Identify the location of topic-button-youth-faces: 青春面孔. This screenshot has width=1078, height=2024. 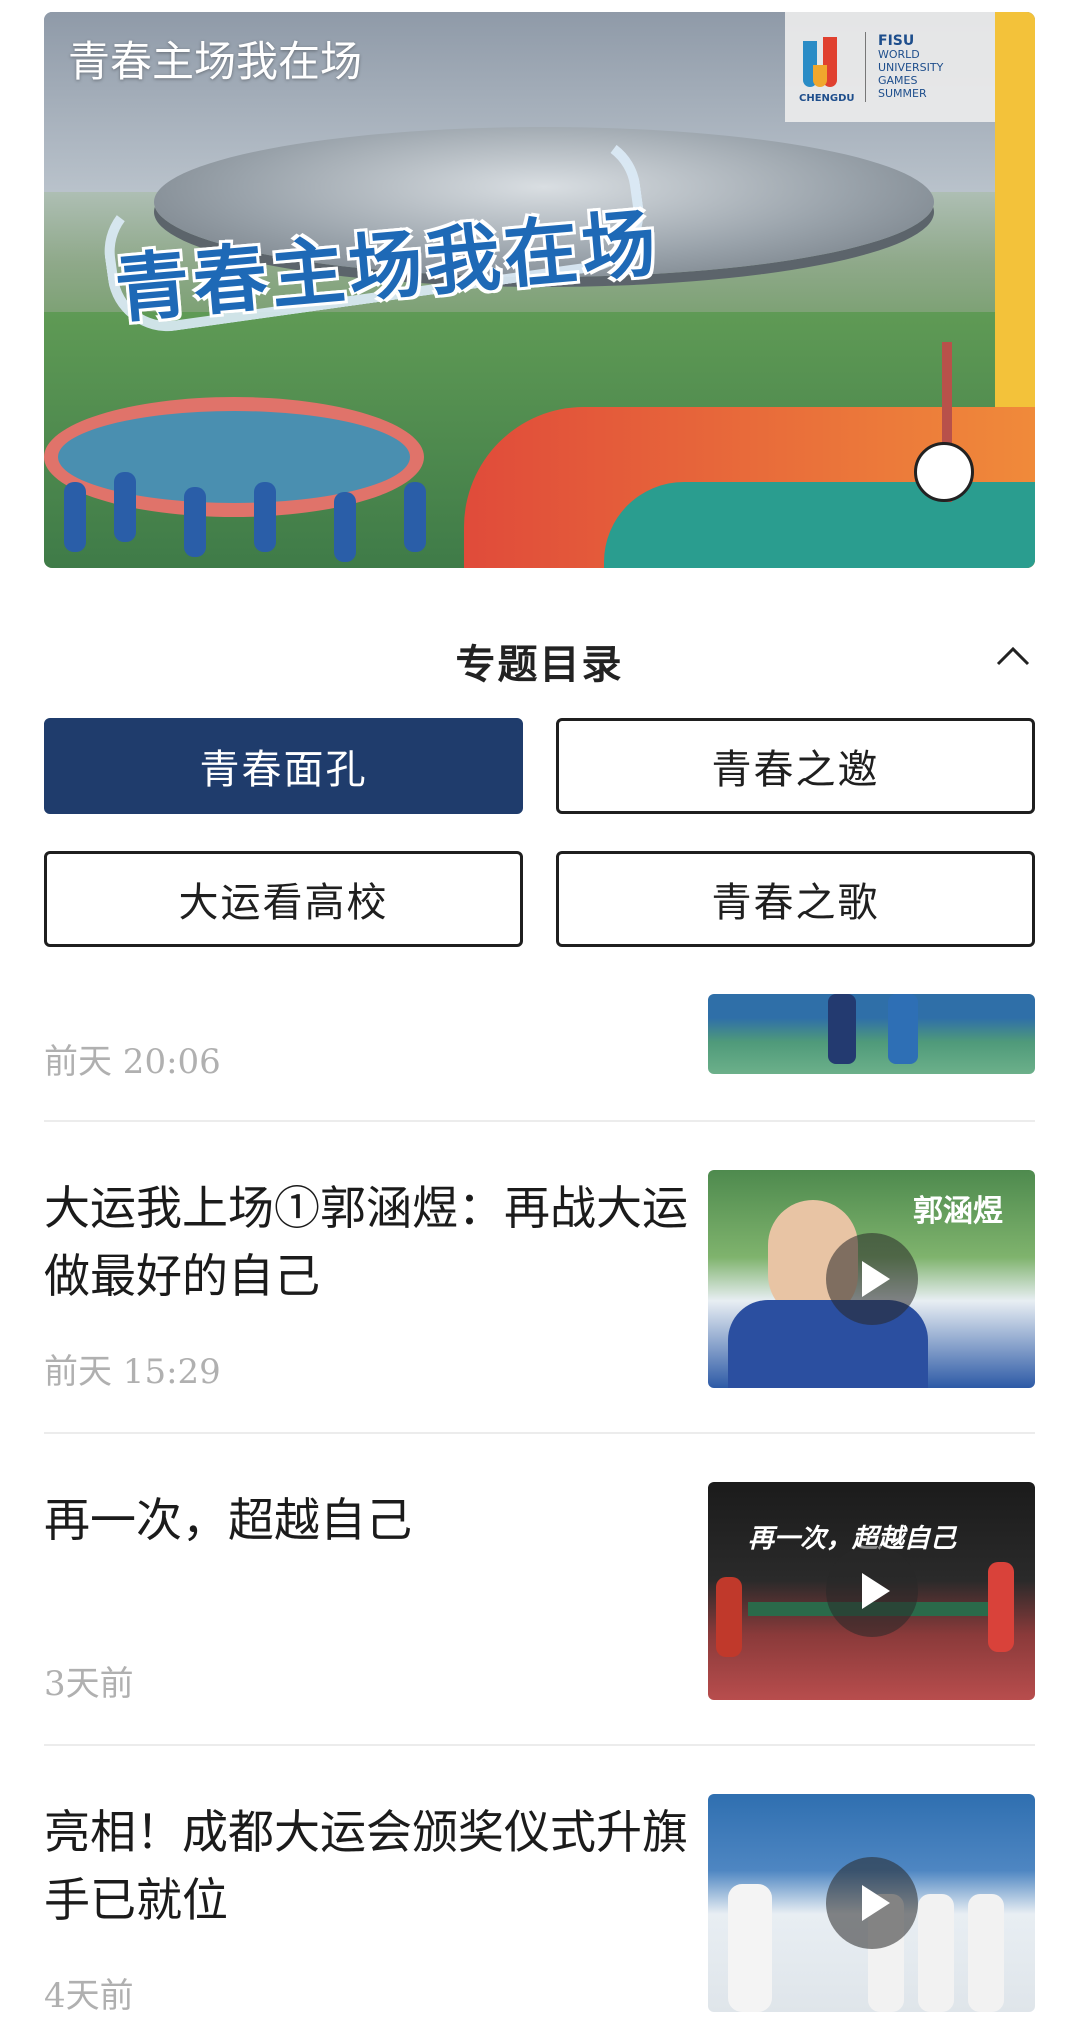
(283, 766).